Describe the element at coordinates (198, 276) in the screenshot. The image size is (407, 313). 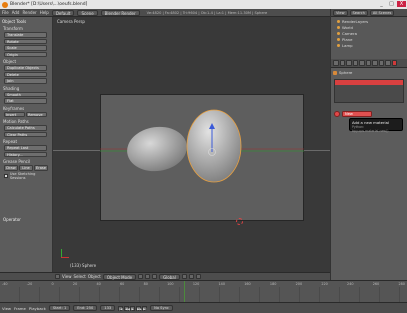
I see `render-icon` at that location.